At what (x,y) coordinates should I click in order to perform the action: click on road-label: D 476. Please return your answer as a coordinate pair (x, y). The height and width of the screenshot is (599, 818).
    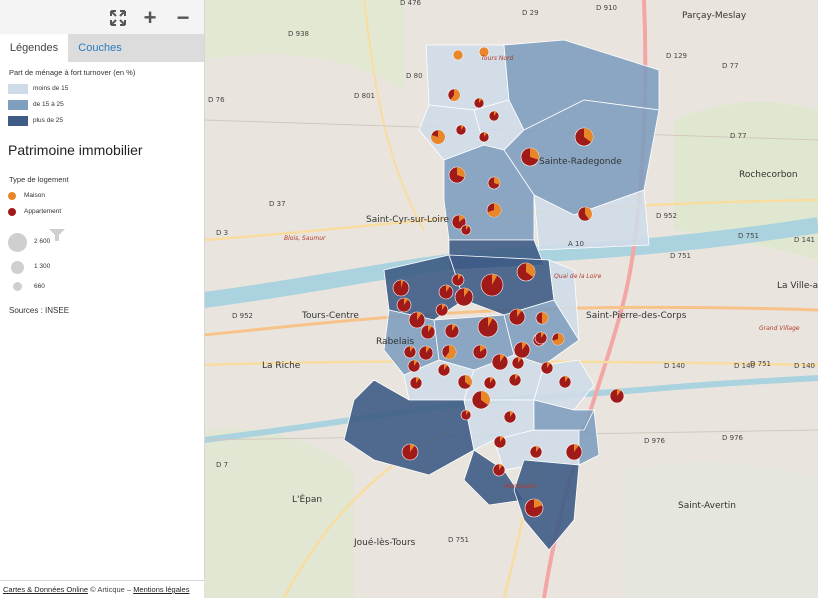
    Looking at the image, I should click on (411, 3).